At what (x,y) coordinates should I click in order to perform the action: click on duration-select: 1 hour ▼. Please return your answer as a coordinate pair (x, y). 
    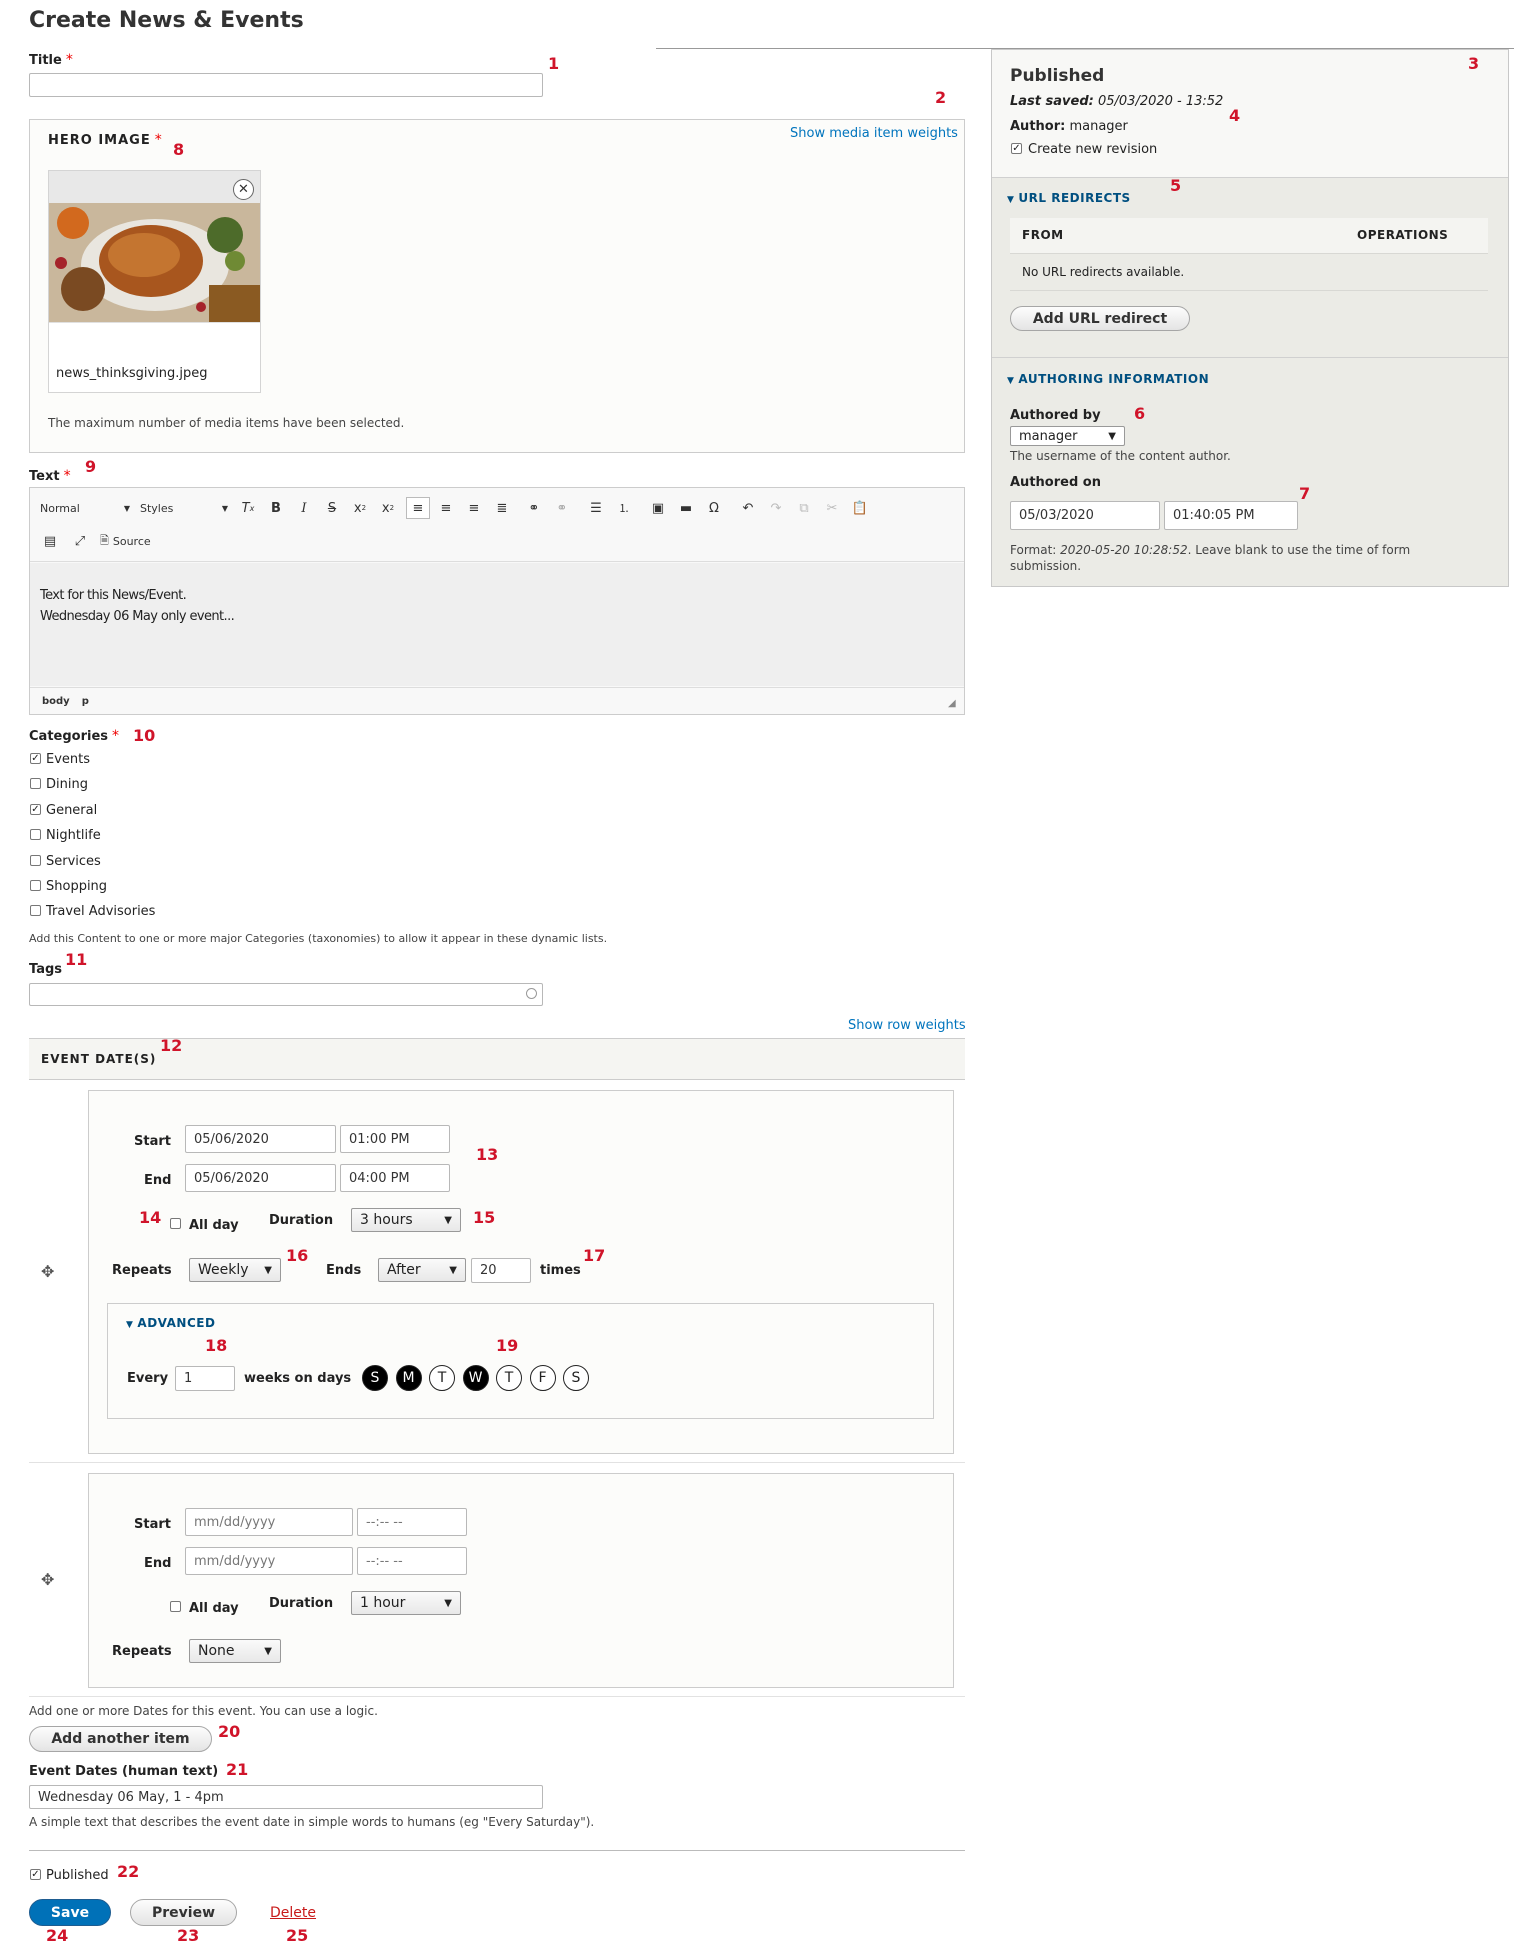
    Looking at the image, I should click on (406, 1603).